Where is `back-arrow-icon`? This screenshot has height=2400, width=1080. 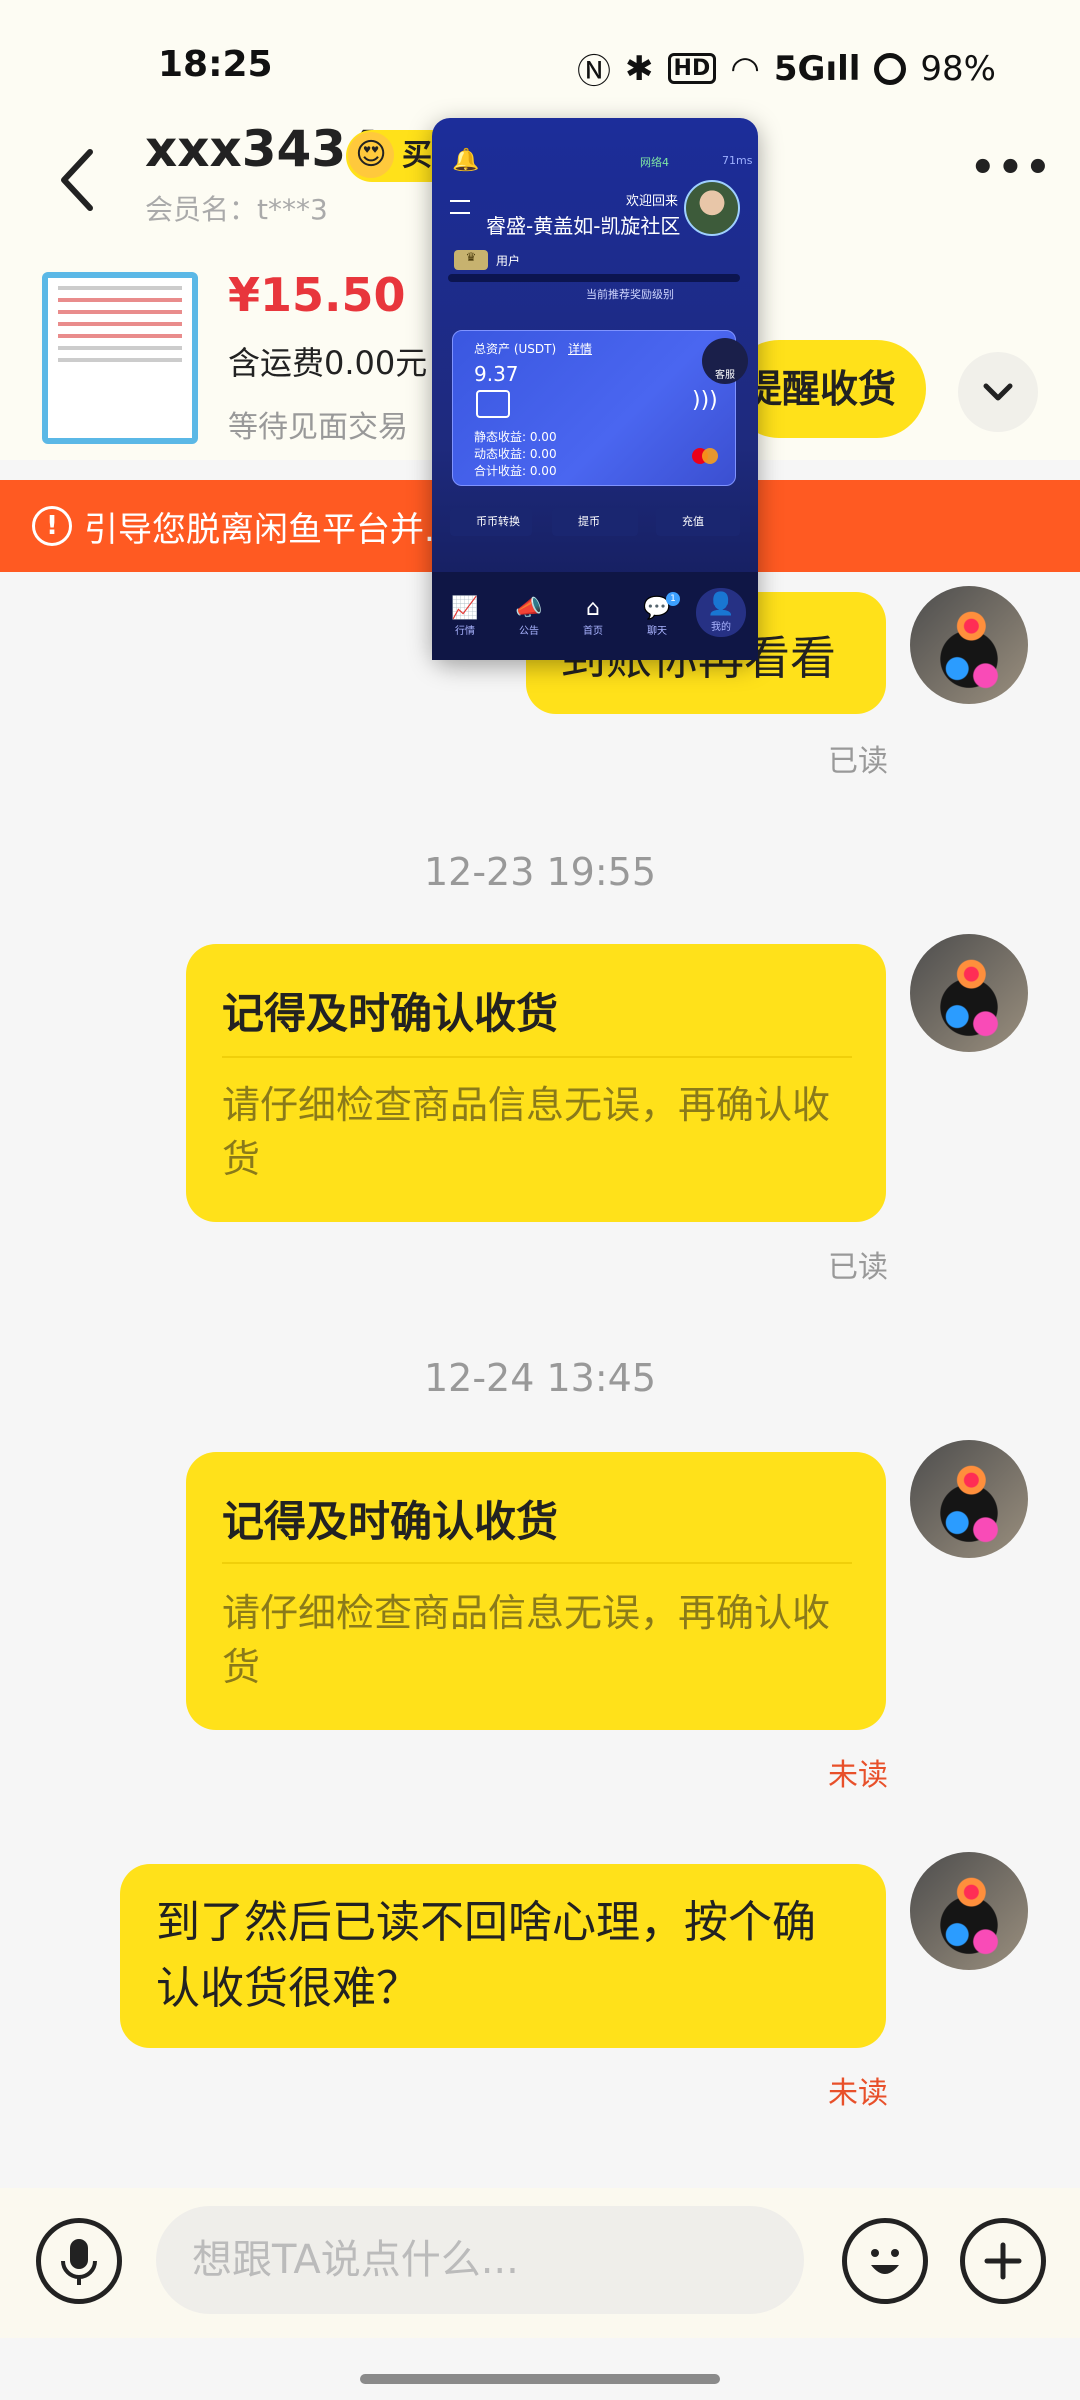
back-arrow-icon is located at coordinates (77, 180).